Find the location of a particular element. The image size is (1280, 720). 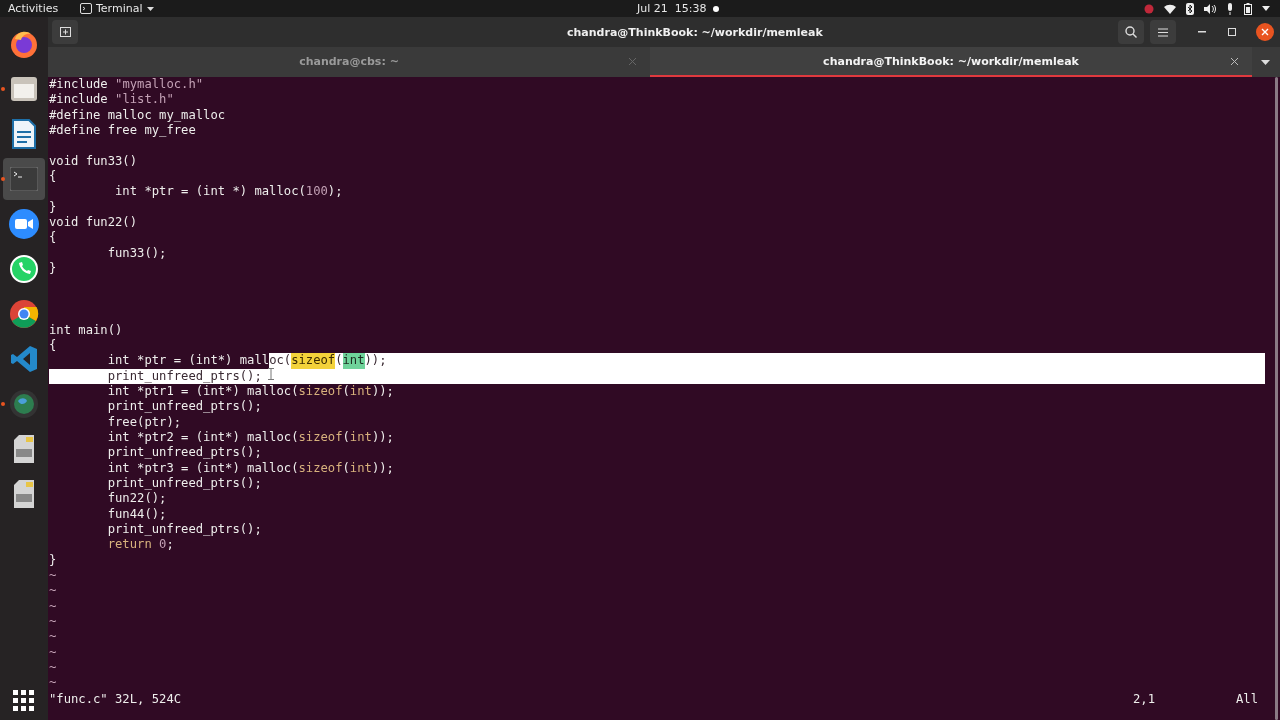

volume-icon is located at coordinates (1210, 8).